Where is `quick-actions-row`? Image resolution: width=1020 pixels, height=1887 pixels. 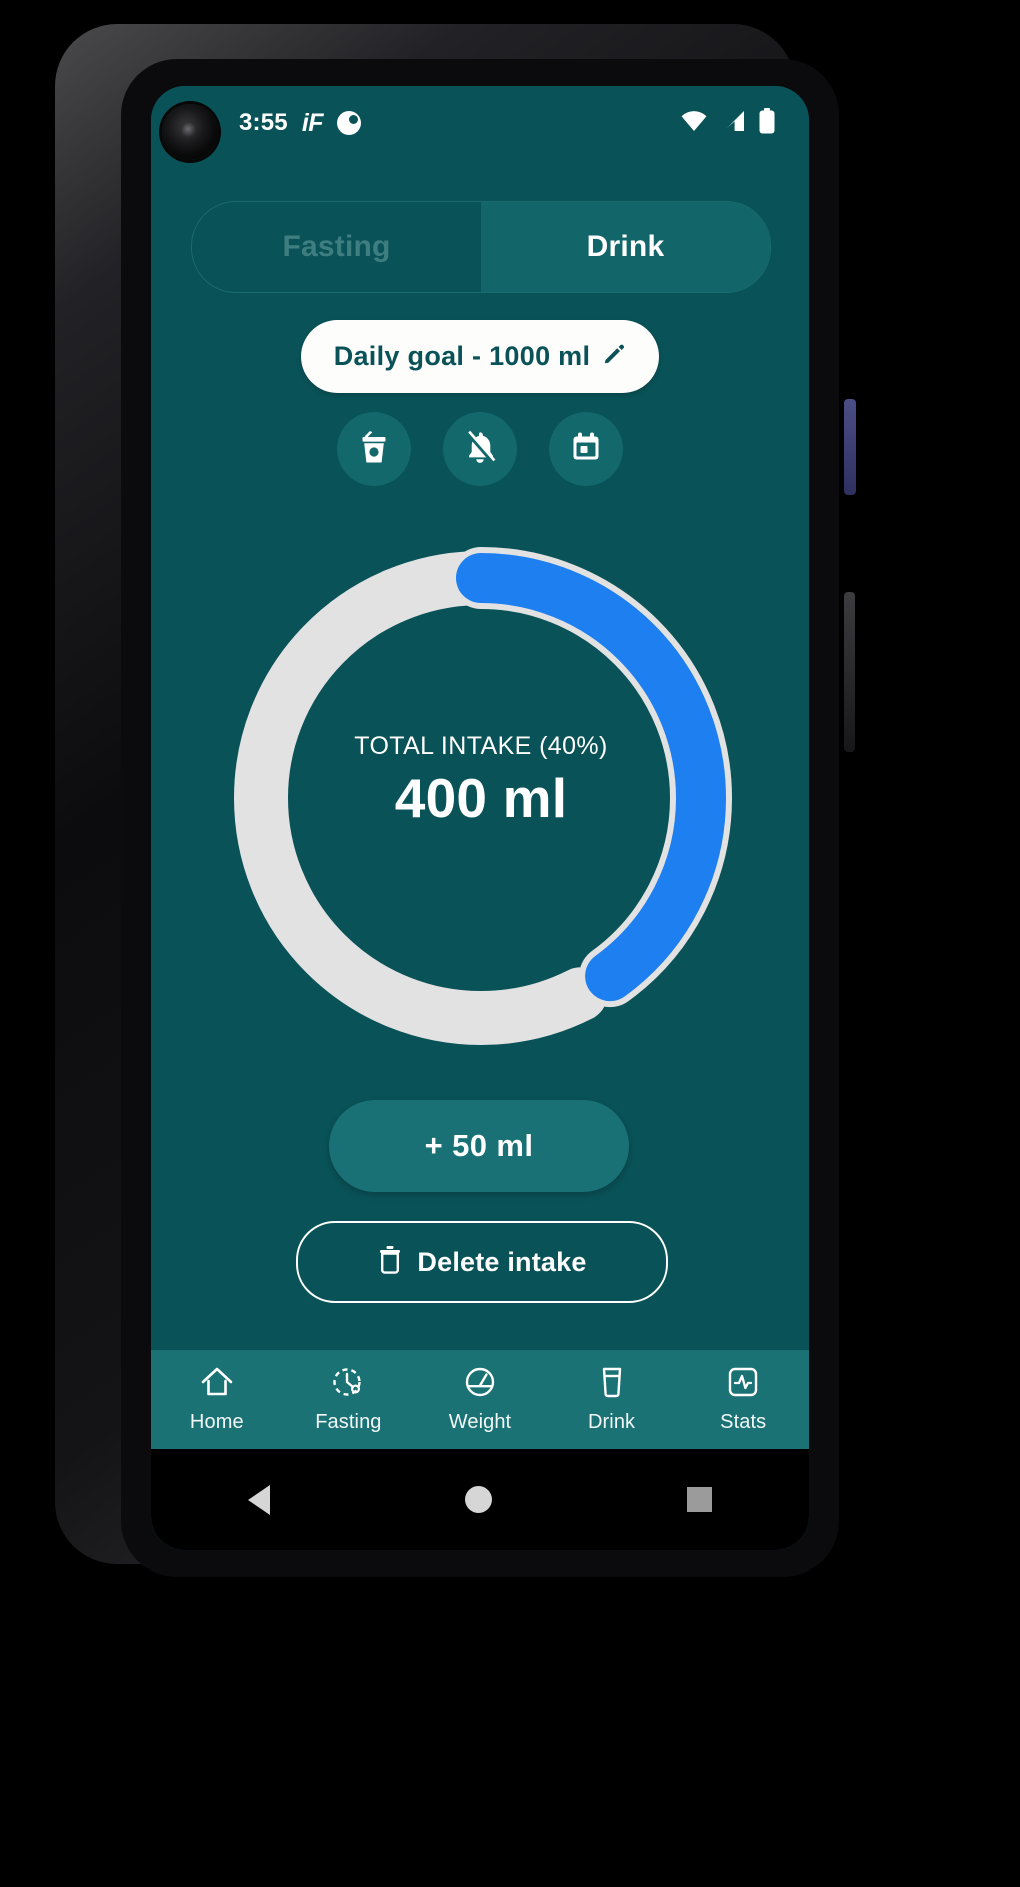 quick-actions-row is located at coordinates (480, 449).